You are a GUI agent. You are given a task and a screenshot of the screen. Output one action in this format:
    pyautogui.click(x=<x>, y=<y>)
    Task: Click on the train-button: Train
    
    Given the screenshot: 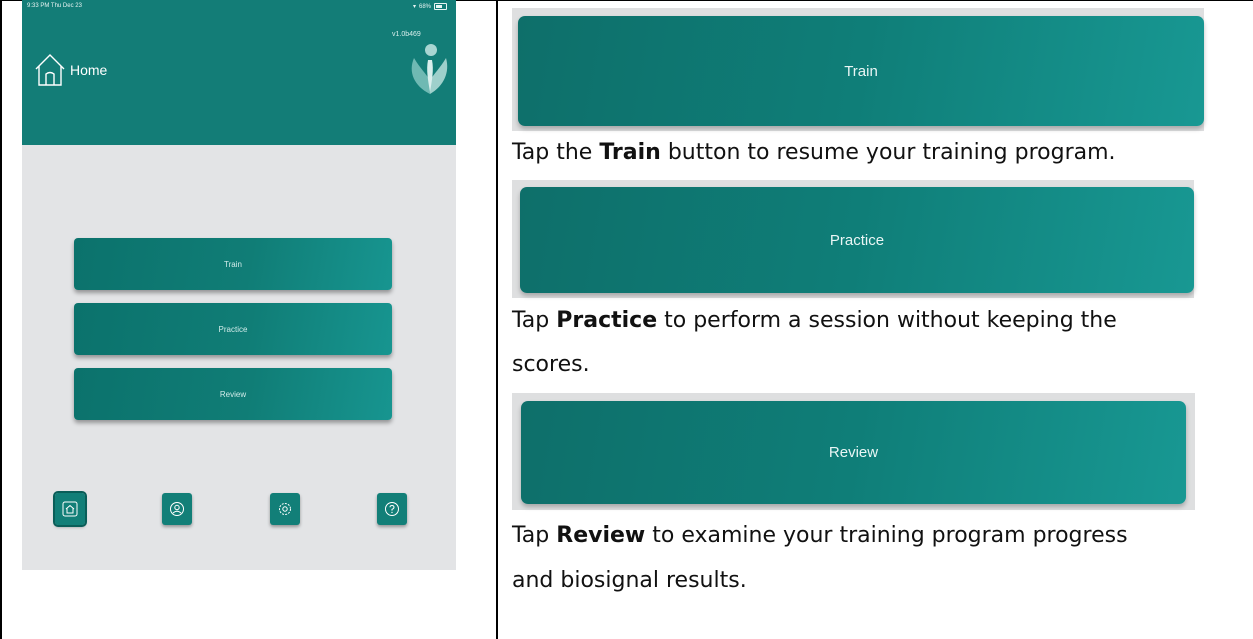 What is the action you would take?
    pyautogui.click(x=233, y=264)
    